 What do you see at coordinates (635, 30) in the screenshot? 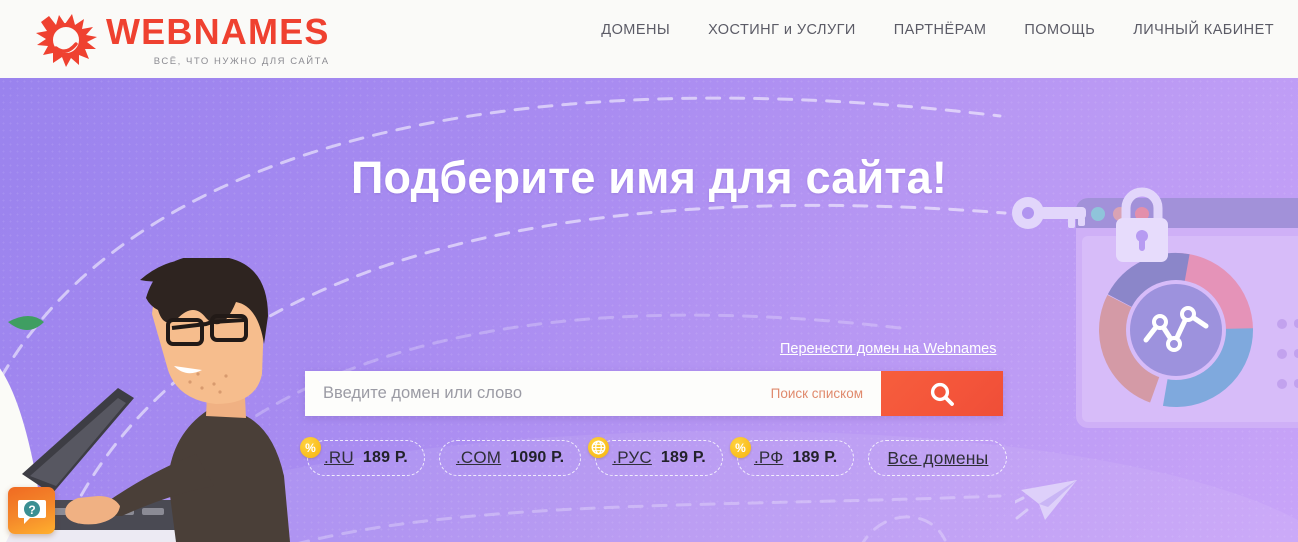
I see `nav-item-domains: ДОМЕНЫ` at bounding box center [635, 30].